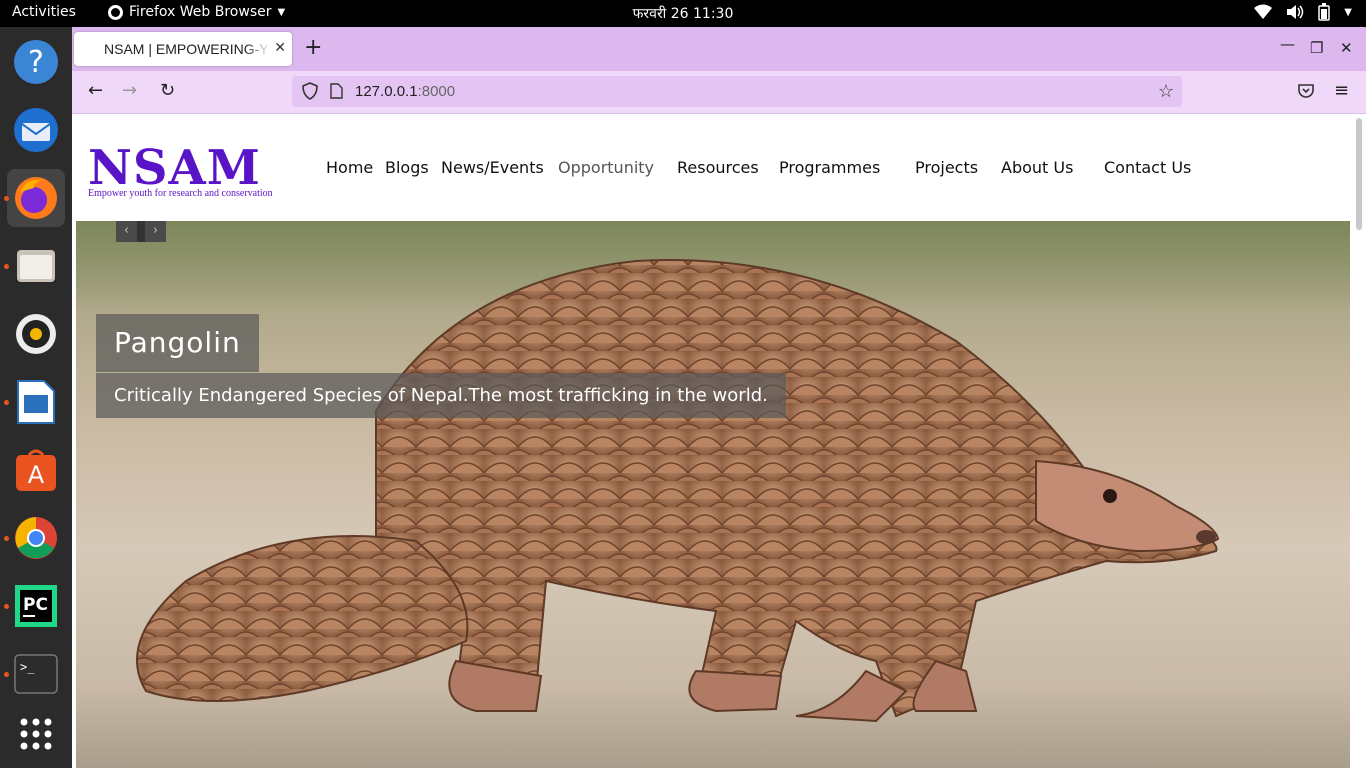 This screenshot has width=1366, height=768. What do you see at coordinates (946, 167) in the screenshot?
I see `nav-projects: Projects` at bounding box center [946, 167].